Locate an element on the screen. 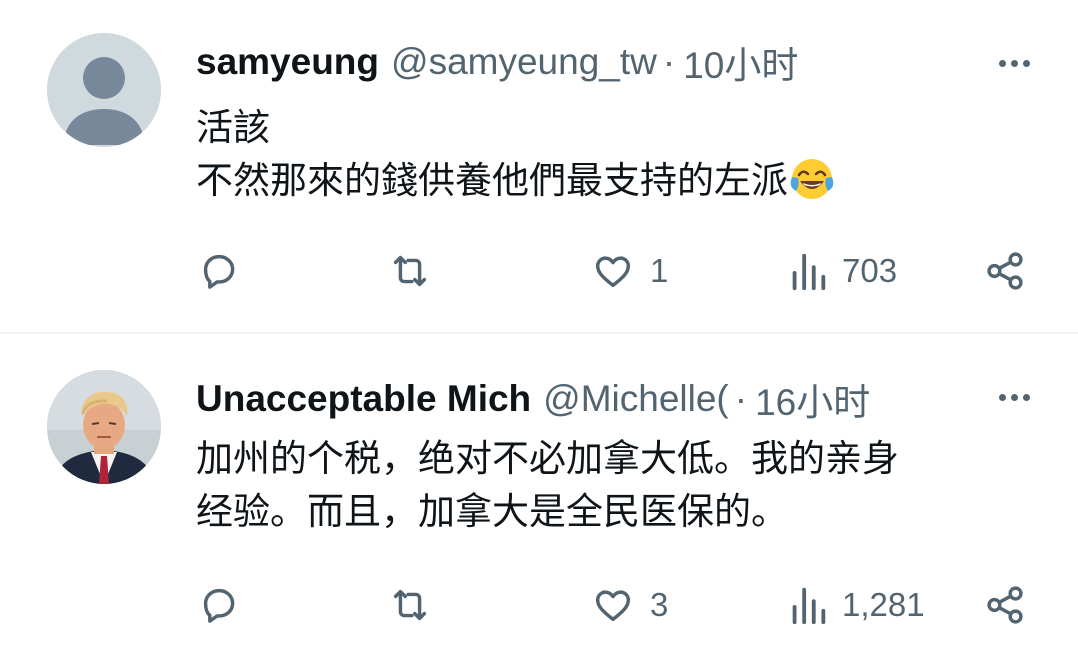  tweet-text-line: 不然那來的錢供養他們最支持的左派 is located at coordinates (492, 180).